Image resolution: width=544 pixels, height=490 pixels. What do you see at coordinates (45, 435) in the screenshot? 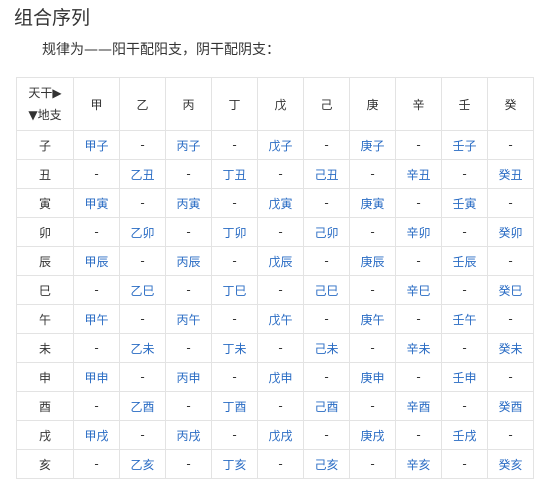
I see `branch-header: 戌` at bounding box center [45, 435].